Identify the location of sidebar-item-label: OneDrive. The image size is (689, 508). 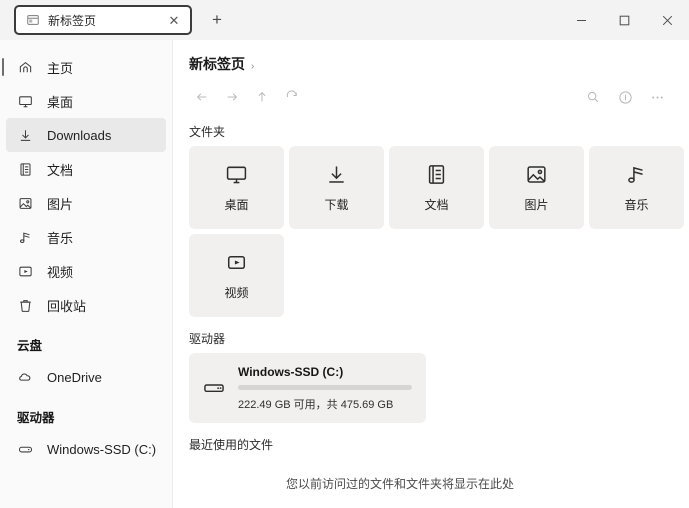
(74, 377).